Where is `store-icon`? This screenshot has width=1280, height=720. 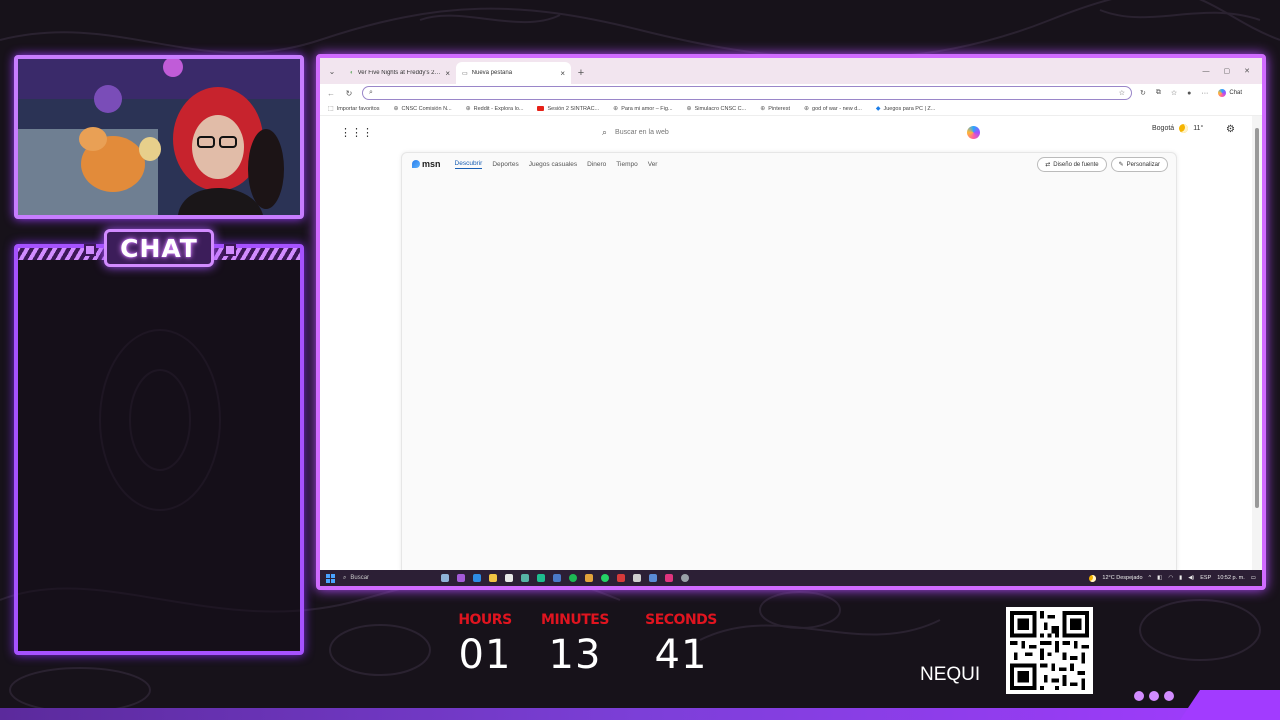 store-icon is located at coordinates (509, 578).